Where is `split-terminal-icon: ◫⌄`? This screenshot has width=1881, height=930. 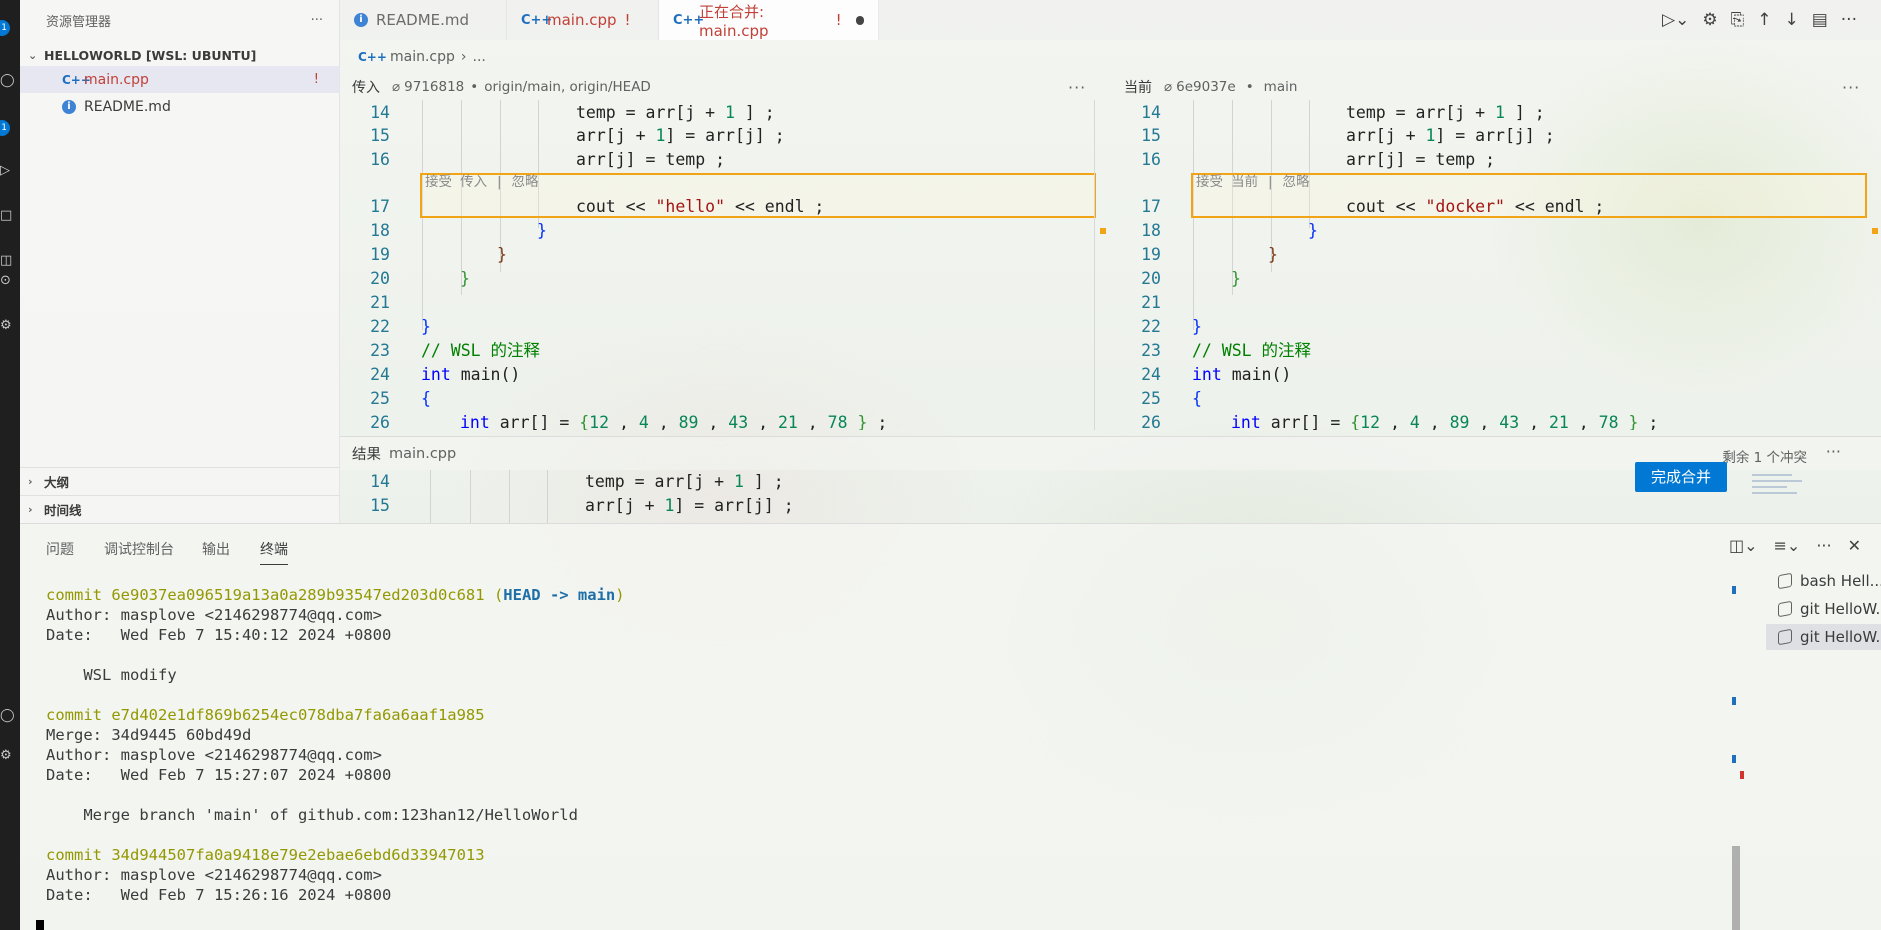
split-terminal-icon: ◫⌄ is located at coordinates (1743, 545).